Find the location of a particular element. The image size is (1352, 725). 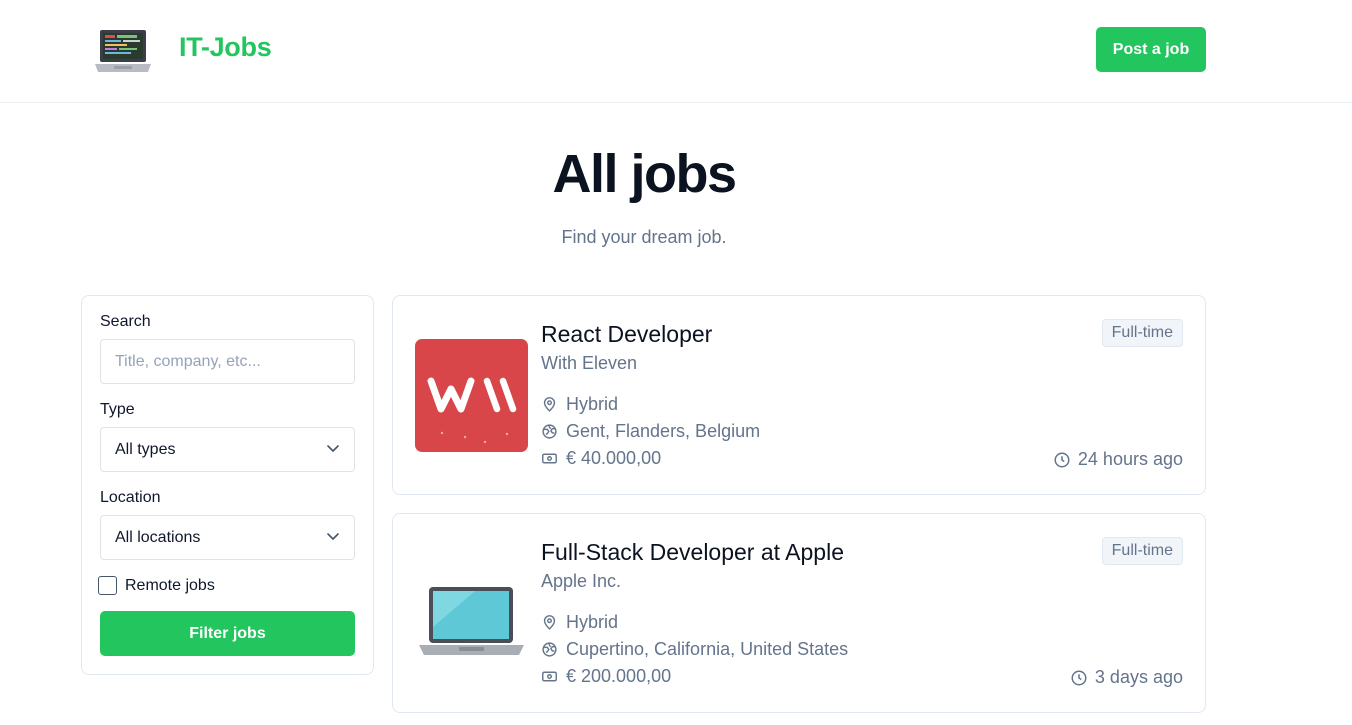

posted-time: 24 hours ago is located at coordinates (1118, 459).